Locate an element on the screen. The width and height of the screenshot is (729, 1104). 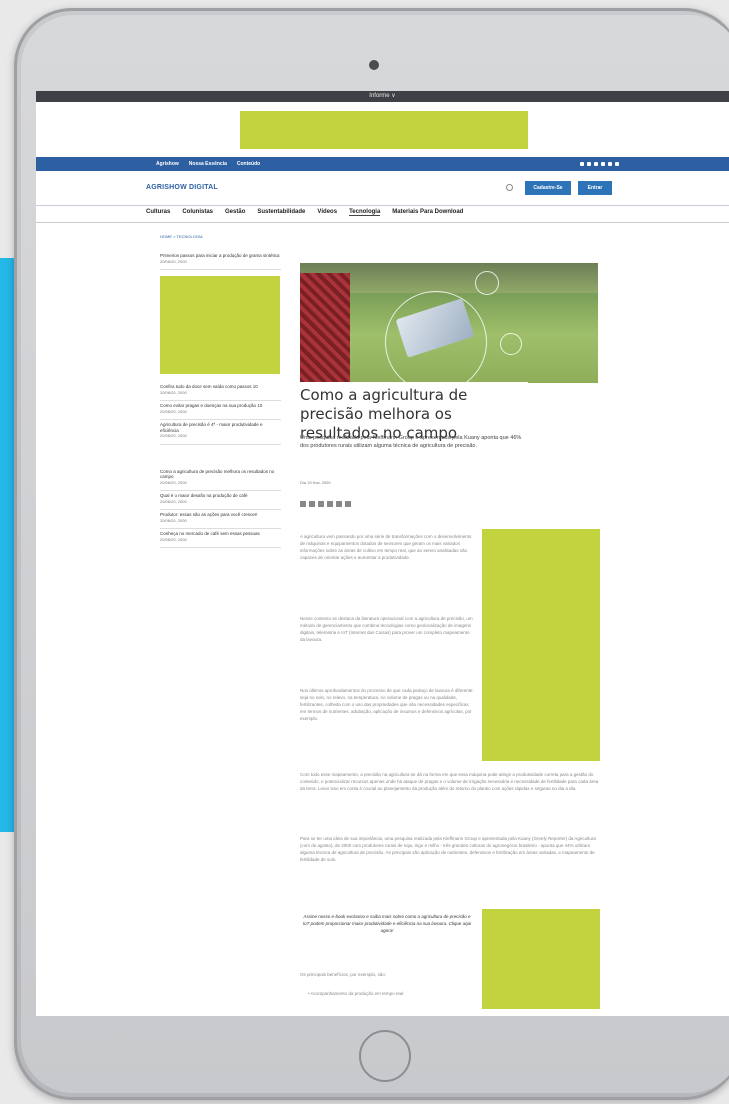
bluebar-link-3: Conteúdo is located at coordinates (248, 164).